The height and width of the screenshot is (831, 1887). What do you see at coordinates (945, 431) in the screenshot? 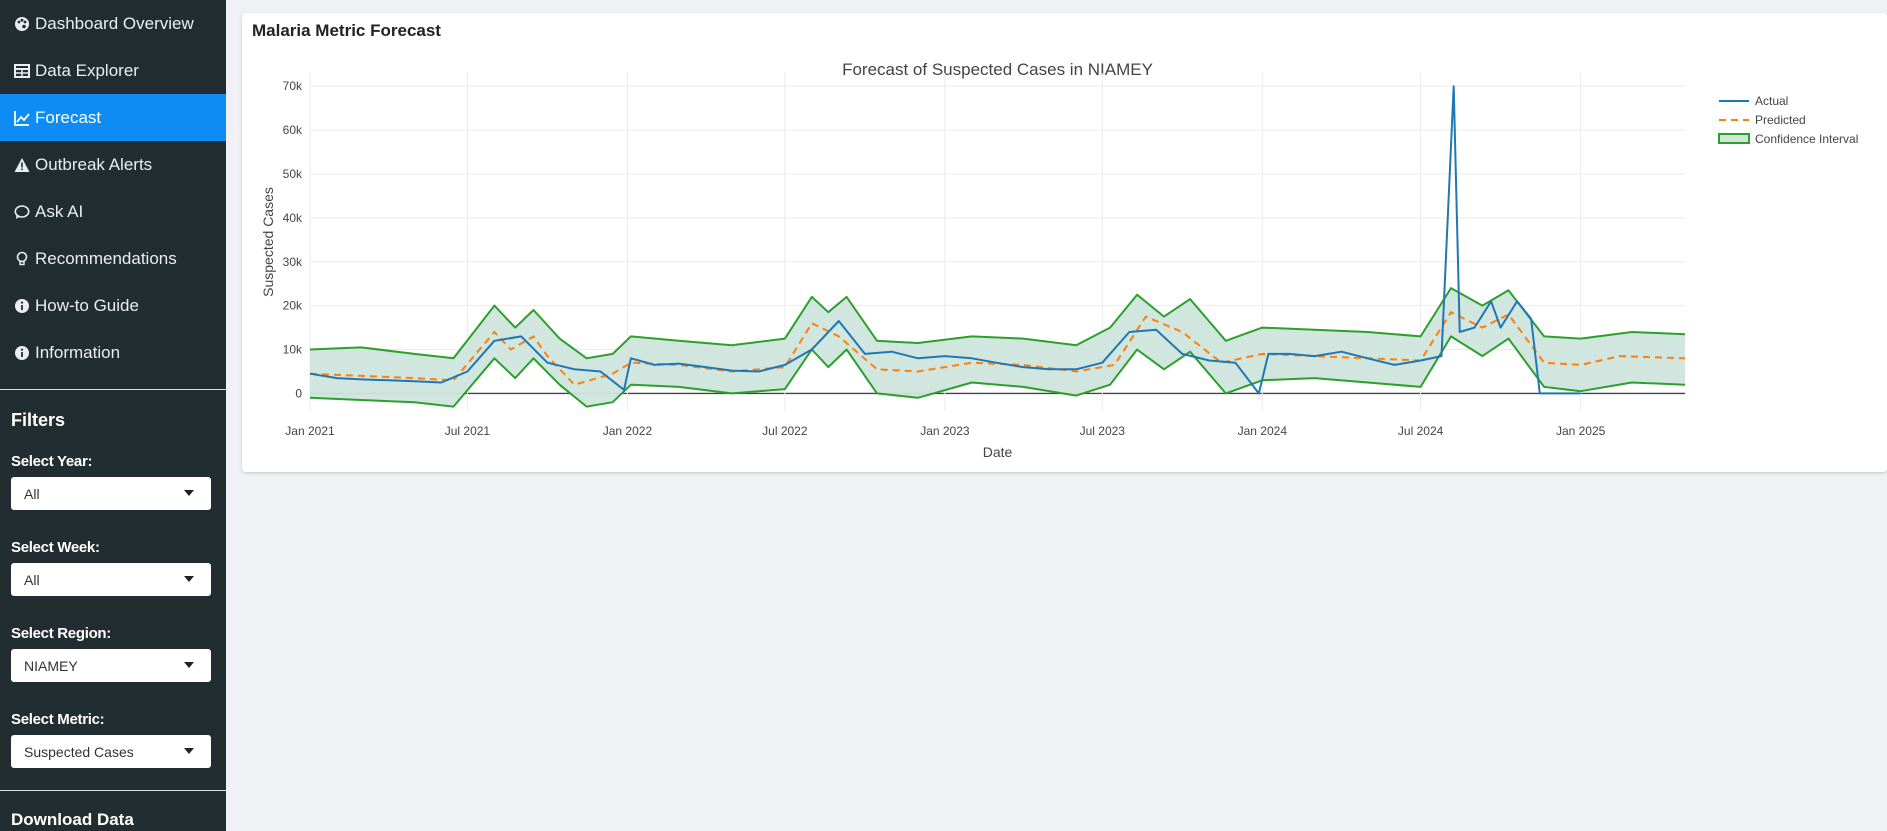
I see `x-tick-label: Jan 2023` at bounding box center [945, 431].